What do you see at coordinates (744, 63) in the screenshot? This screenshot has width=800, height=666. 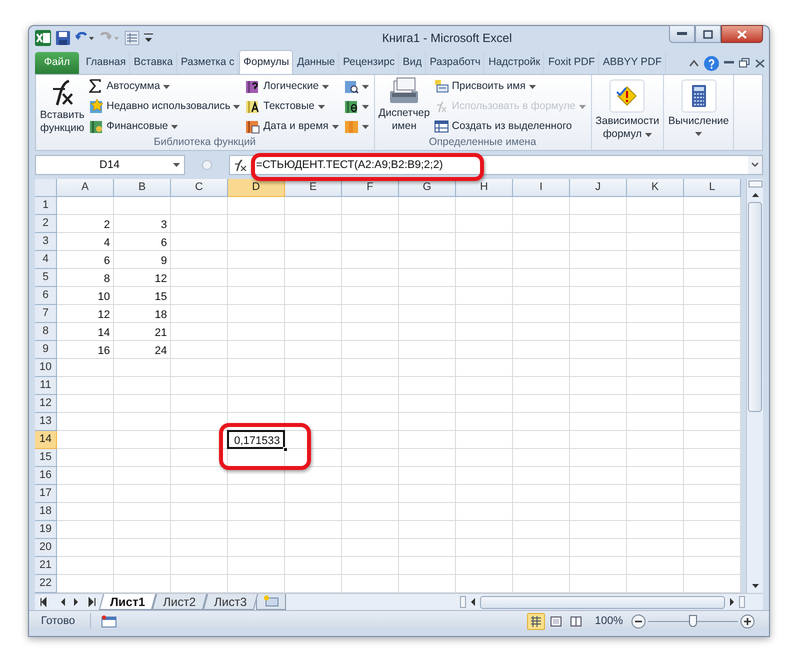 I see `restore-icon` at bounding box center [744, 63].